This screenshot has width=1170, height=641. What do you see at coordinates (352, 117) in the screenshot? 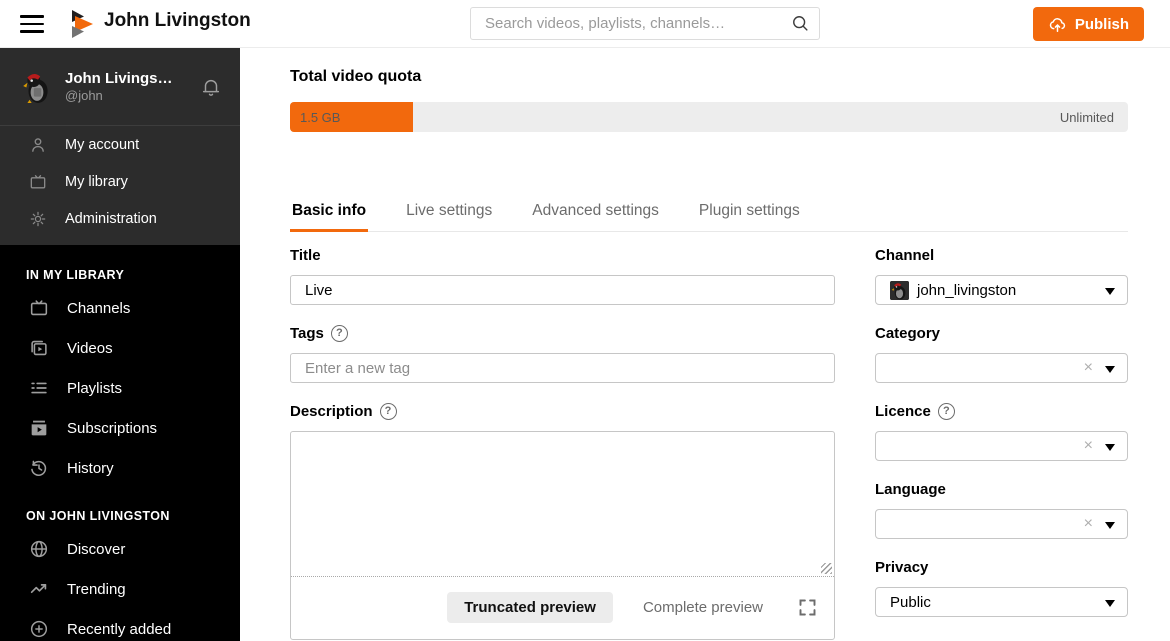
I see `quota-fill: 1.5 GB` at bounding box center [352, 117].